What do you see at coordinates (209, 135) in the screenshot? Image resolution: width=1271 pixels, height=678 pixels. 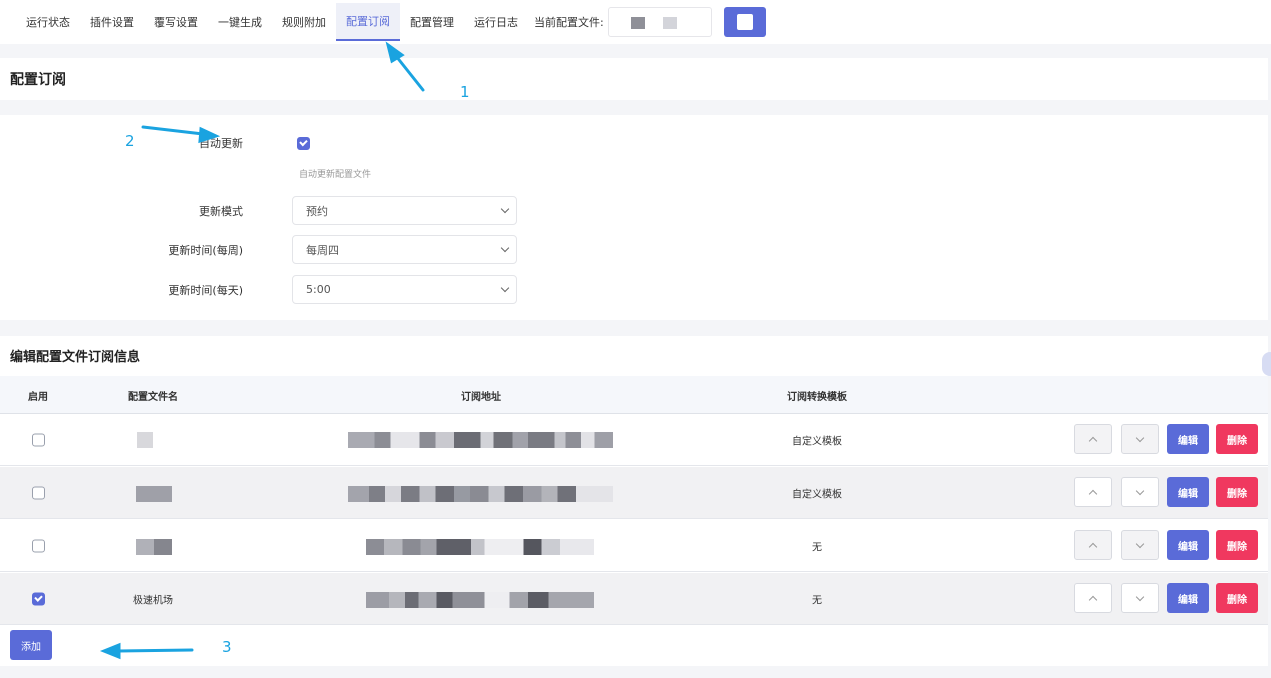 I see `arrow-2-head` at bounding box center [209, 135].